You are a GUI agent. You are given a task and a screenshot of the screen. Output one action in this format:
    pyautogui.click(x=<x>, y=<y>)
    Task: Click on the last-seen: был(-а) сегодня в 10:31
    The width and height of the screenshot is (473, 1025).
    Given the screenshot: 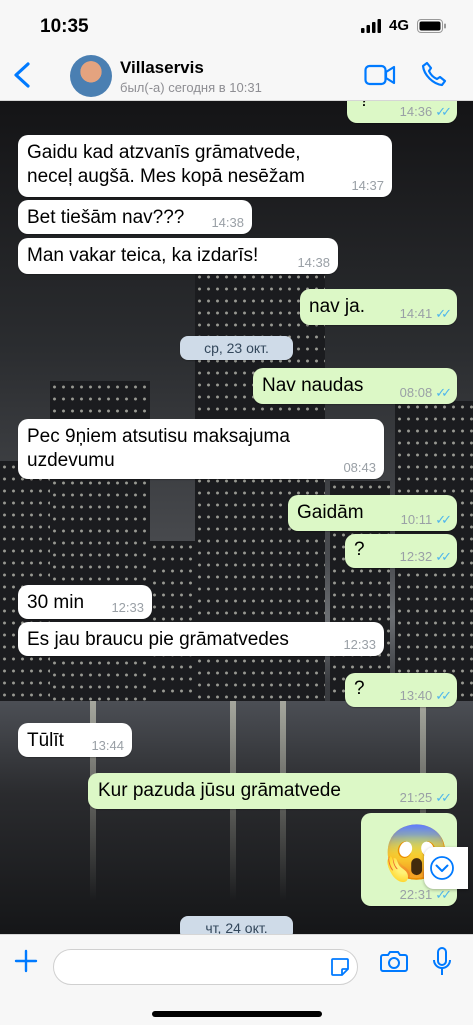 What is the action you would take?
    pyautogui.click(x=191, y=87)
    